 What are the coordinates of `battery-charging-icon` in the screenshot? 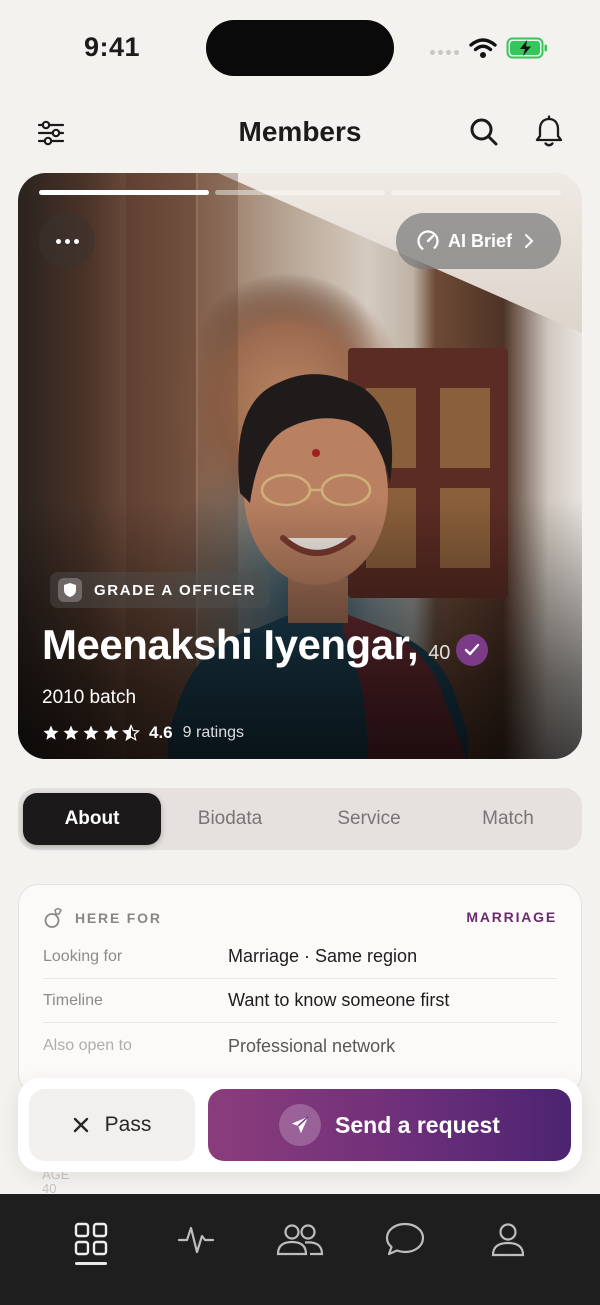 It's located at (526, 48).